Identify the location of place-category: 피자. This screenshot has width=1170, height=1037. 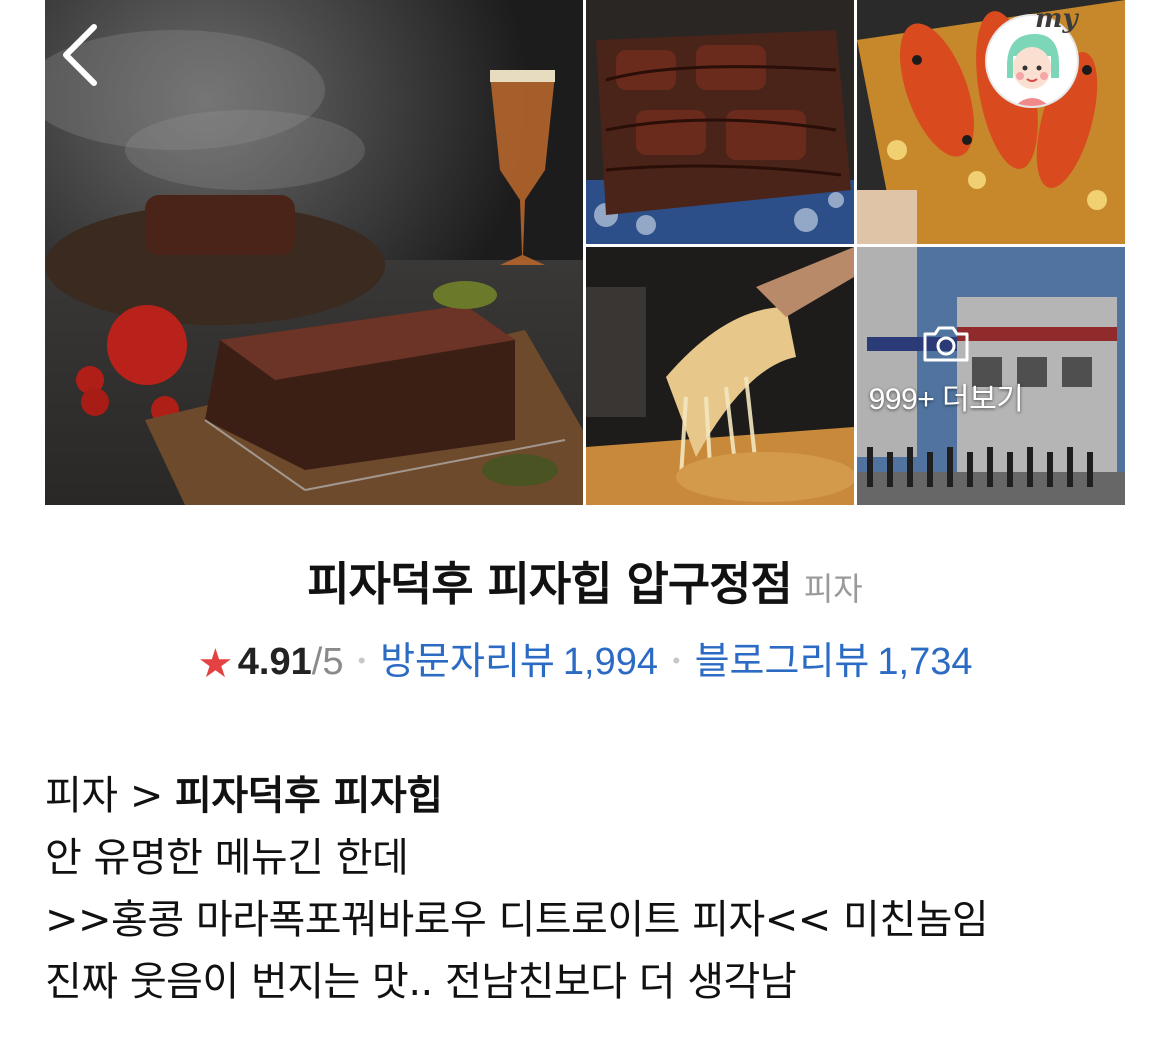
(833, 589).